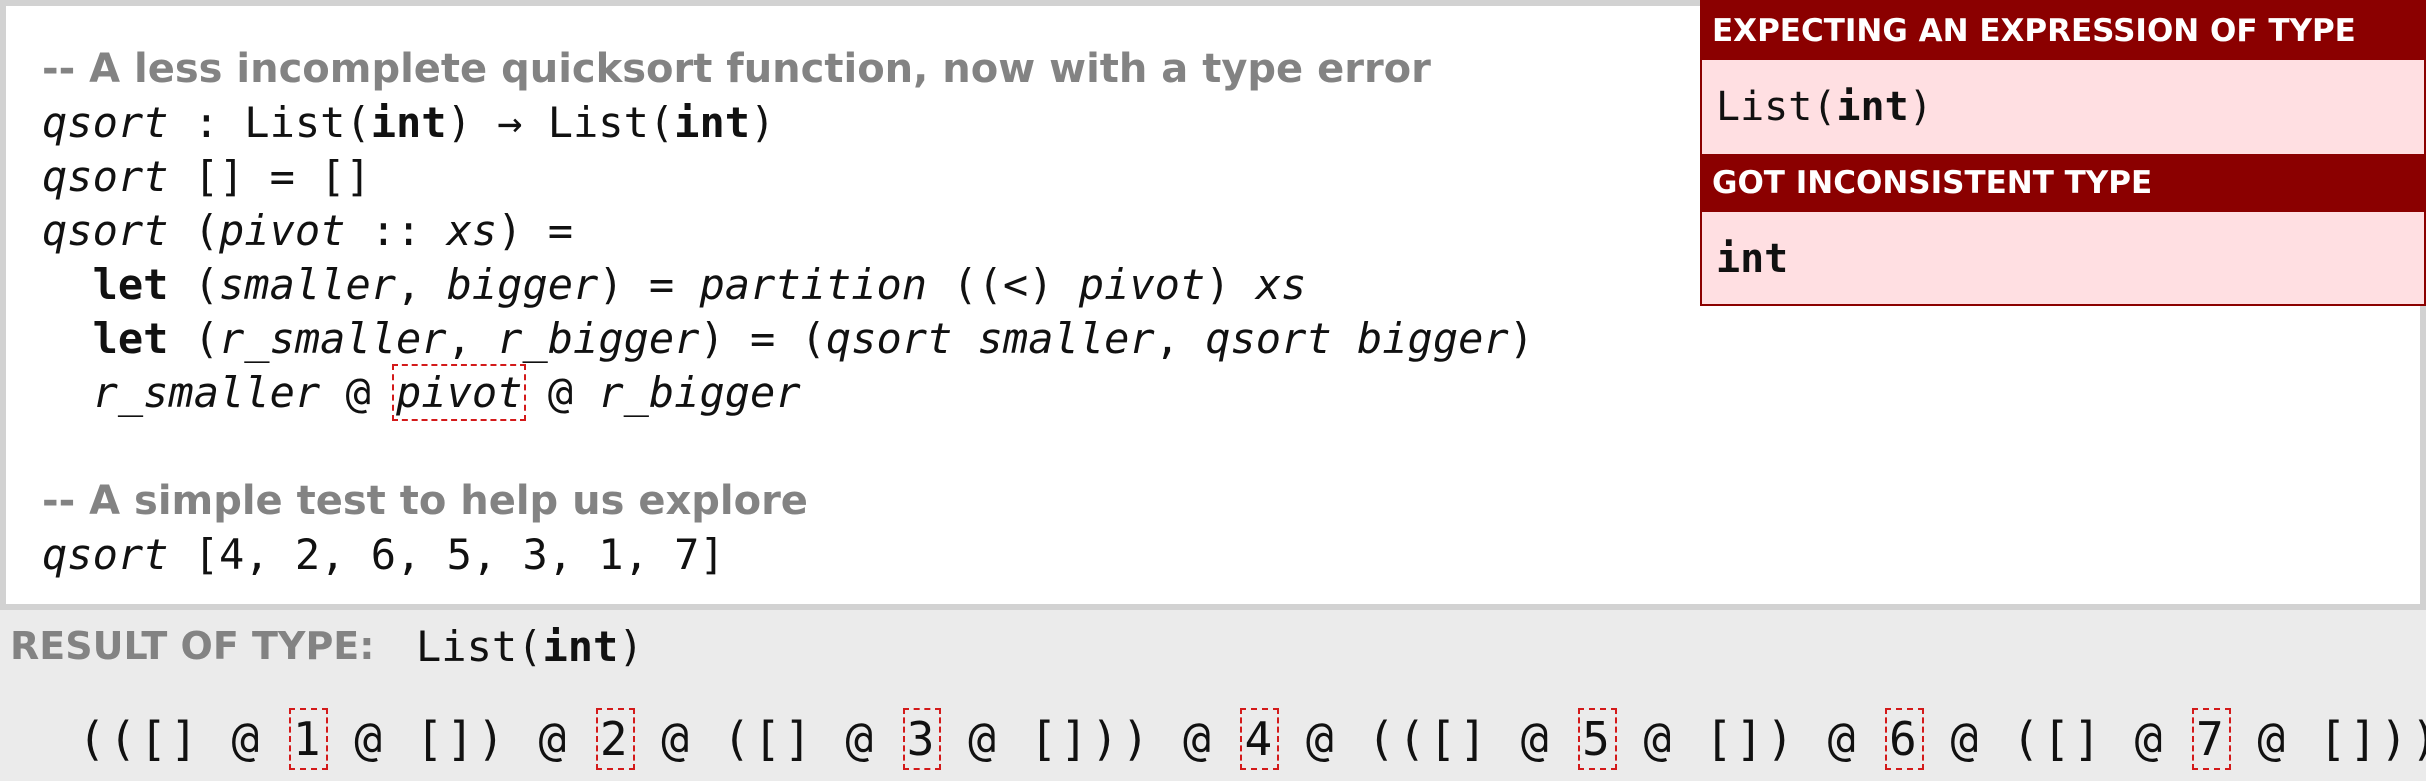 This screenshot has height=781, width=2426. I want to click on code-text: [4, 2, 6, 5, 3, 1, 7], so click(446, 554).